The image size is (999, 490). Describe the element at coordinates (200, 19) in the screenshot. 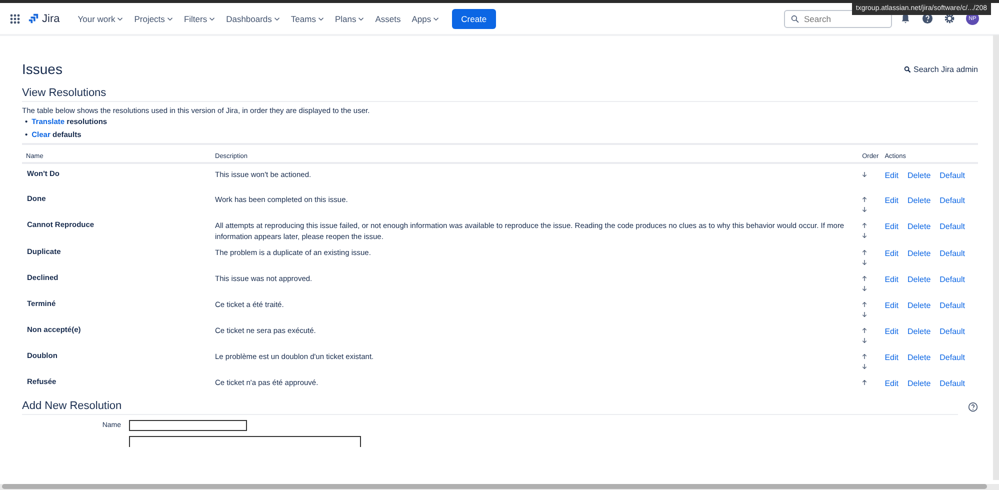

I see `nav-menu-item: Filters` at that location.